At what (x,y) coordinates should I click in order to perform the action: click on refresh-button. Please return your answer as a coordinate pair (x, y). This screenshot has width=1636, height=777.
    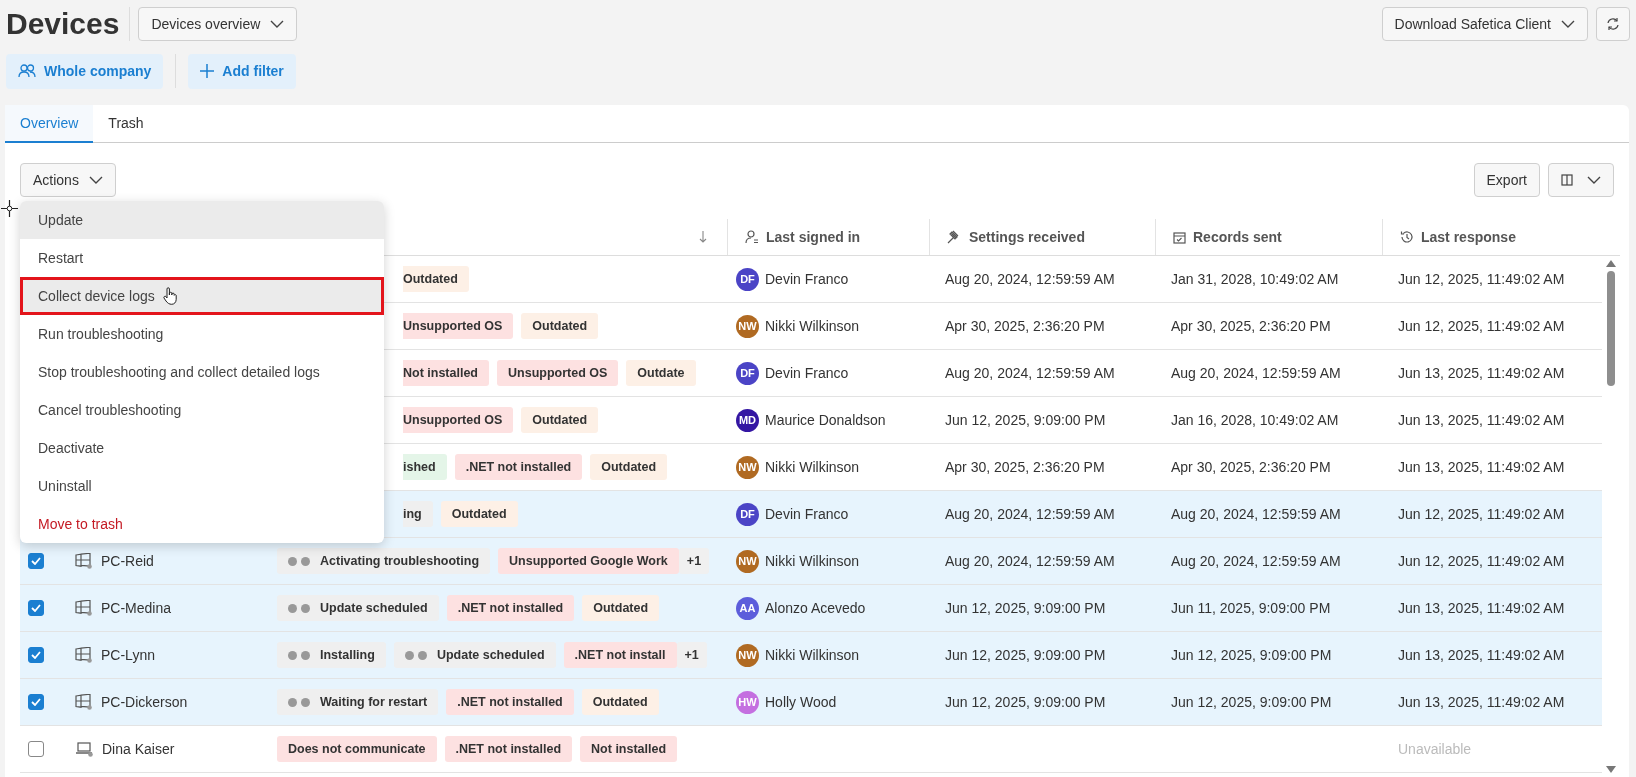
    Looking at the image, I should click on (1613, 24).